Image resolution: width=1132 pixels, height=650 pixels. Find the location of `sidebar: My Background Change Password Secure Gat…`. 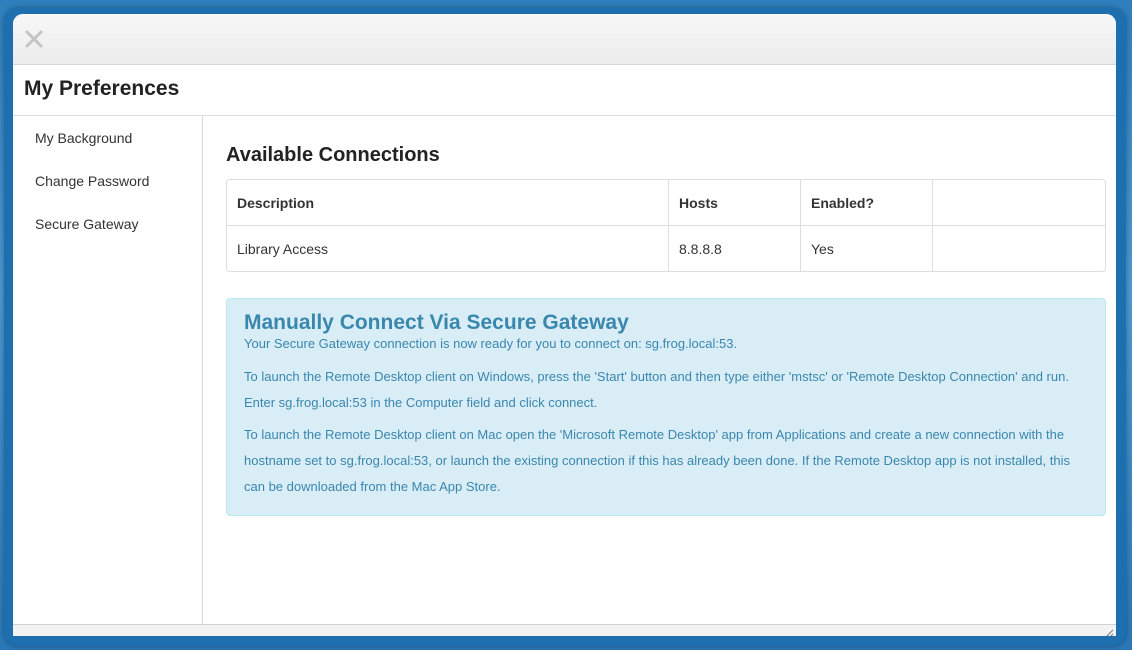

sidebar: My Background Change Password Secure Gat… is located at coordinates (108, 370).